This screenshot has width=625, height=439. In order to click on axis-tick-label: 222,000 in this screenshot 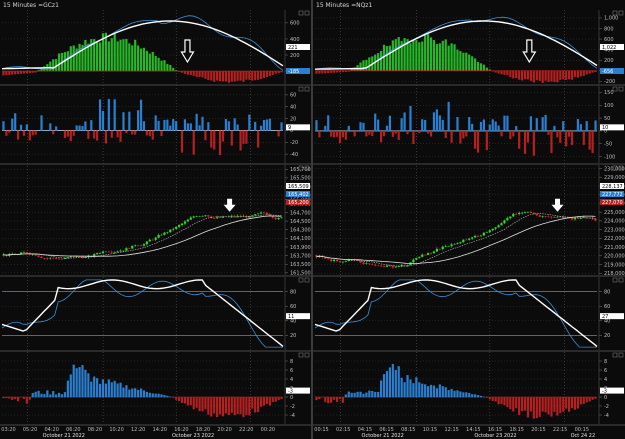, I will do `click(614, 239)`.